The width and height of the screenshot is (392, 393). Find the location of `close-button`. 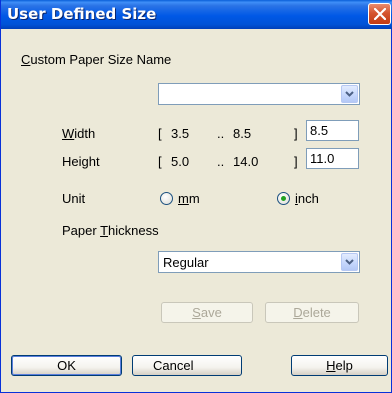

close-button is located at coordinates (379, 14).